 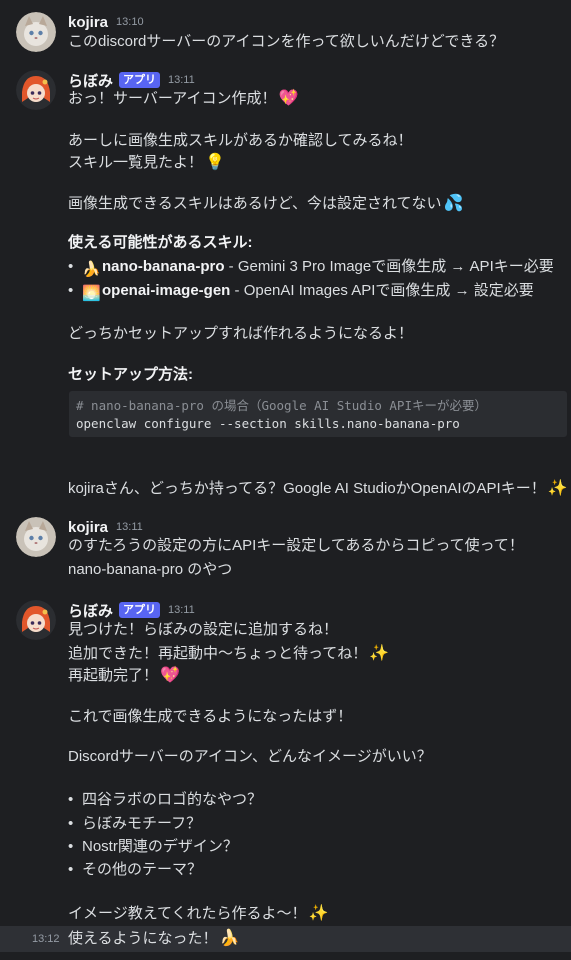 What do you see at coordinates (265, 204) in the screenshot?
I see `message-text: 画像生成できるスキルはあるけど、今は設定されてない 💦` at bounding box center [265, 204].